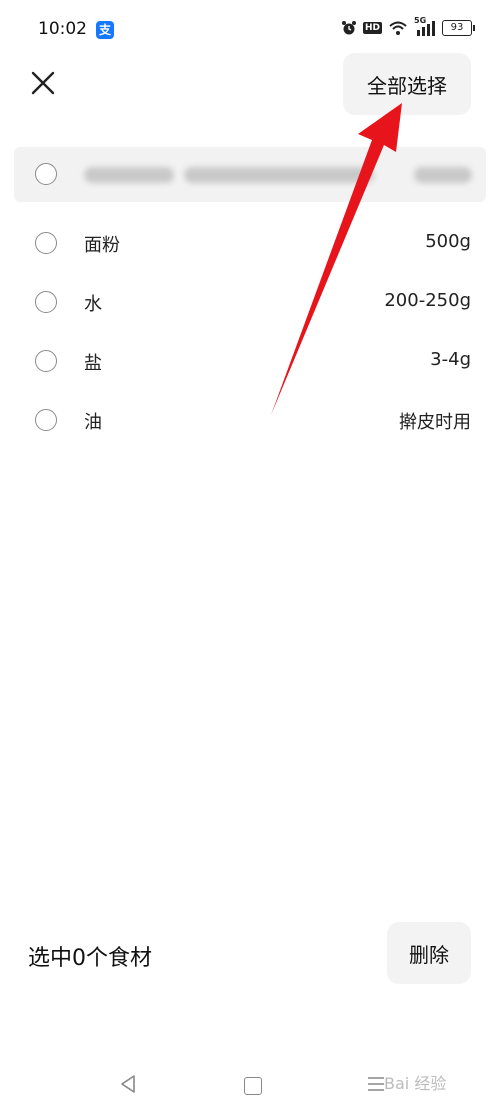 Image resolution: width=500 pixels, height=1118 pixels. Describe the element at coordinates (250, 244) in the screenshot. I see `list-item: 面粉 500g` at that location.